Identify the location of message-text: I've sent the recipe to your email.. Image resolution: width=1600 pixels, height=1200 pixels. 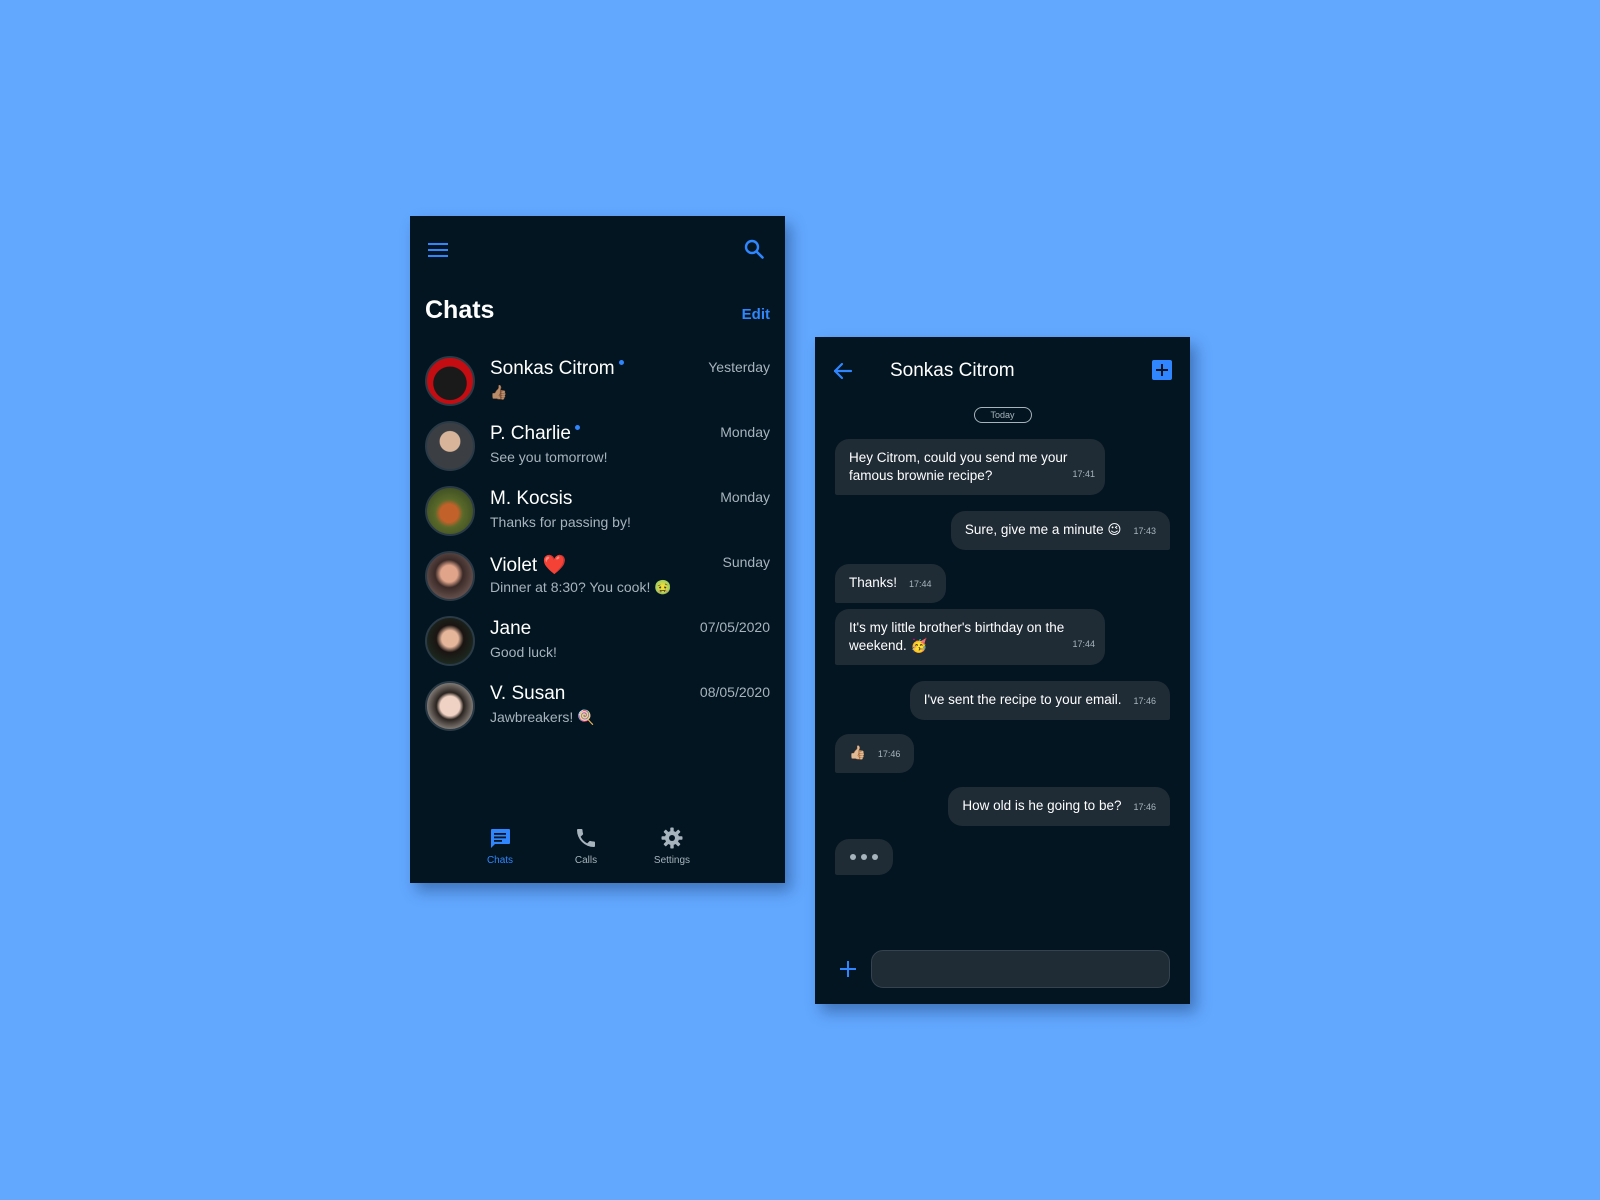
(1022, 699).